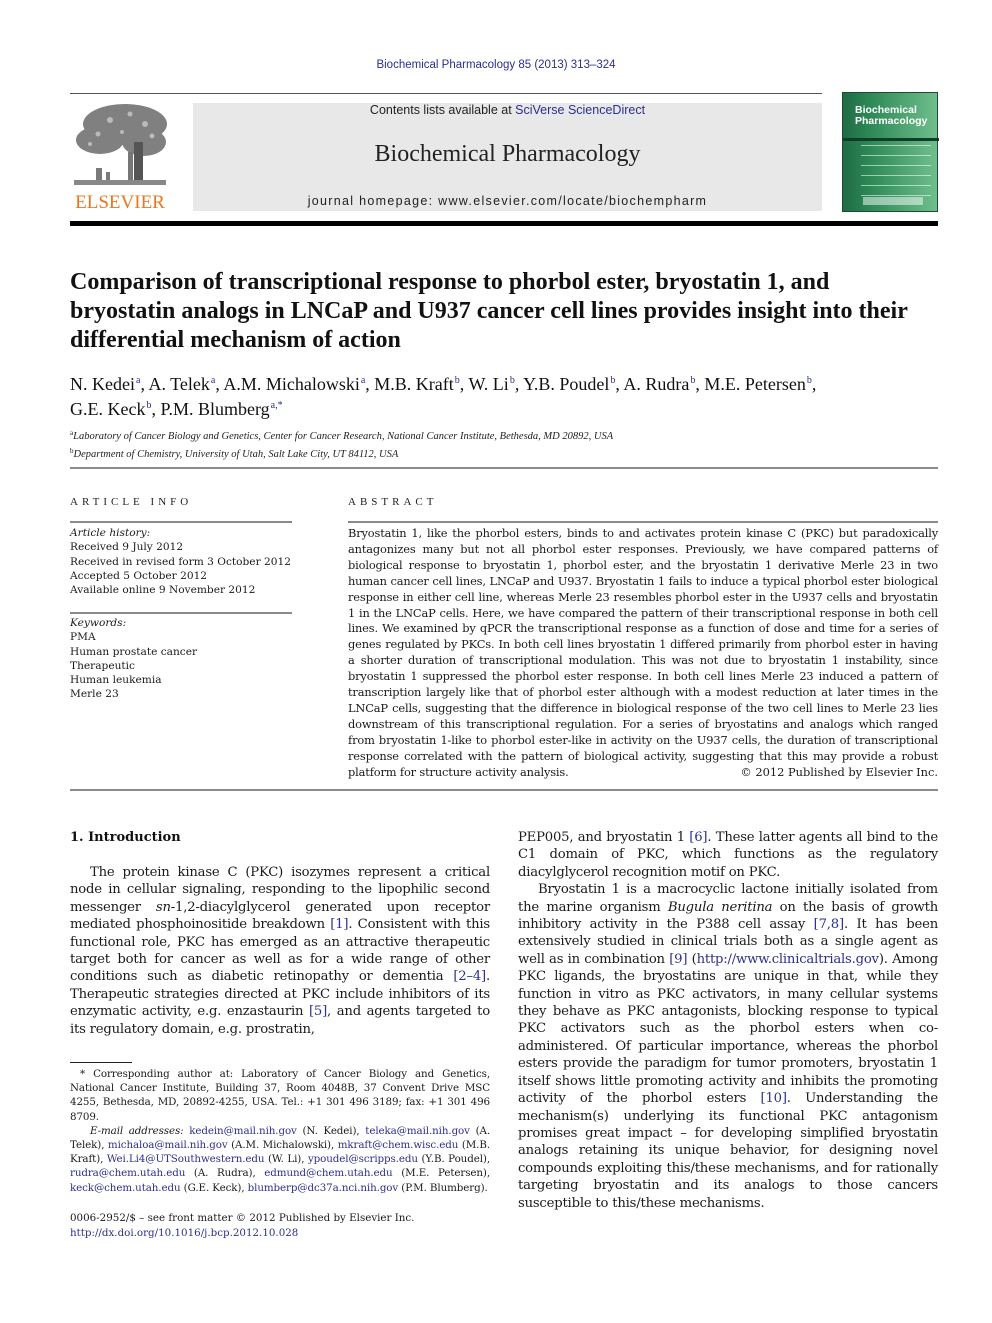 The width and height of the screenshot is (992, 1323). I want to click on article-history-heading: Article history:, so click(110, 533).